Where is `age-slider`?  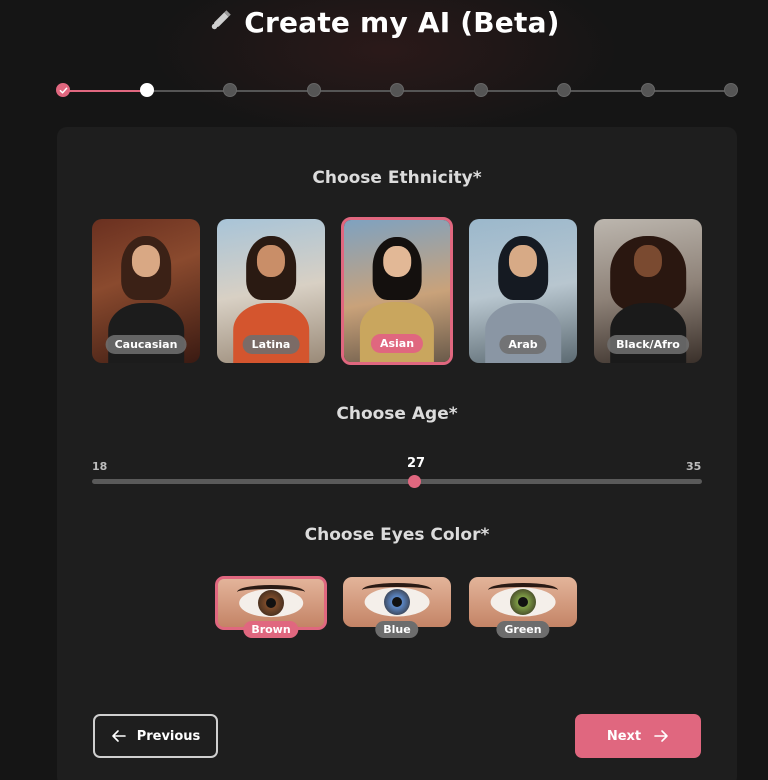 age-slider is located at coordinates (397, 481).